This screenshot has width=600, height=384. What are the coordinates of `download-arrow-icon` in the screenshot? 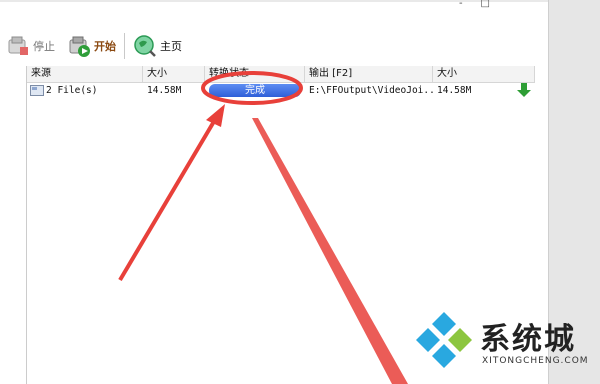 It's located at (524, 92).